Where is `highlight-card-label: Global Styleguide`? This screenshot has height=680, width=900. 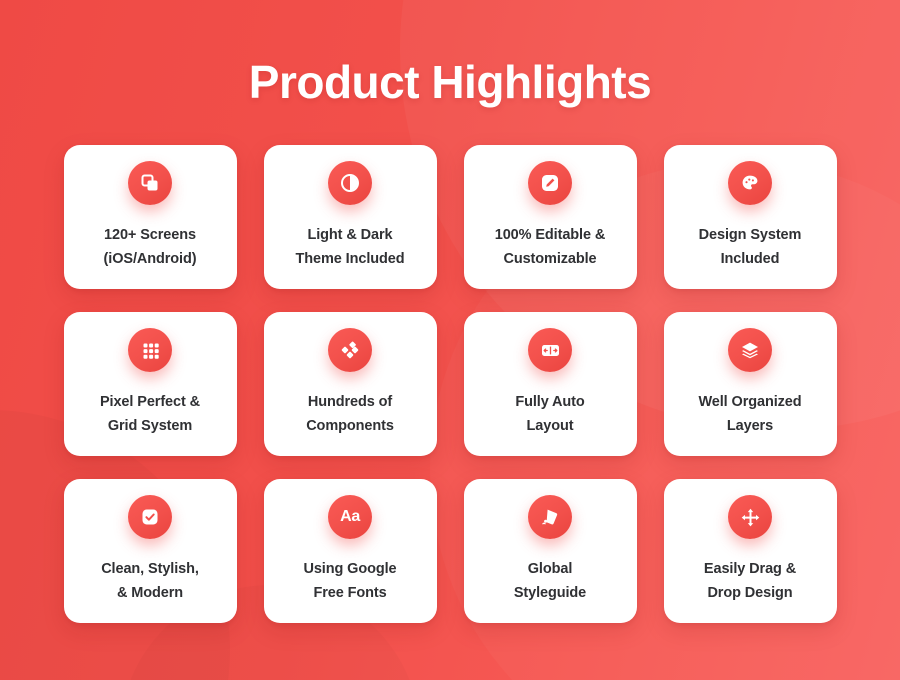 highlight-card-label: Global Styleguide is located at coordinates (550, 581).